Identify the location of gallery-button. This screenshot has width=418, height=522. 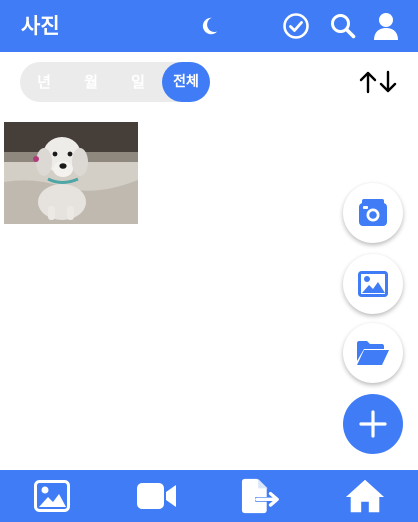
(373, 284).